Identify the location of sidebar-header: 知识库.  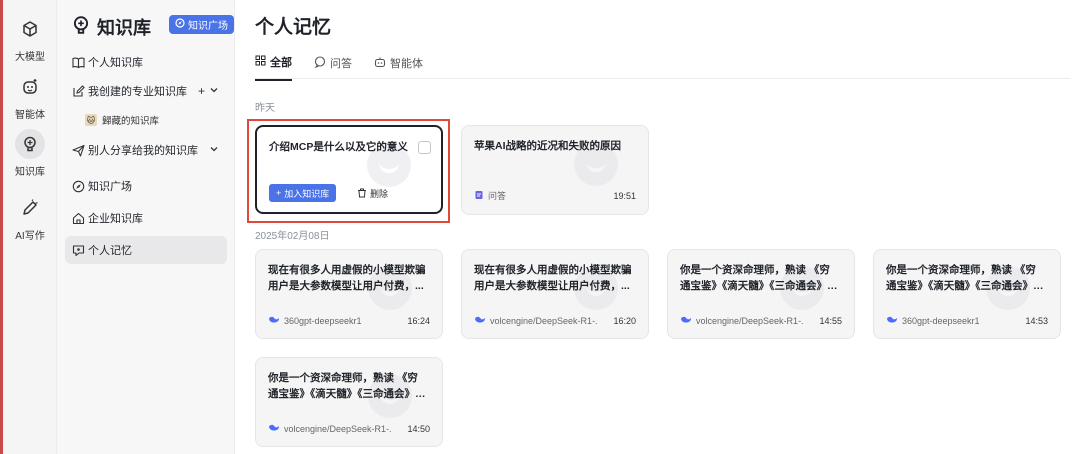
(111, 27).